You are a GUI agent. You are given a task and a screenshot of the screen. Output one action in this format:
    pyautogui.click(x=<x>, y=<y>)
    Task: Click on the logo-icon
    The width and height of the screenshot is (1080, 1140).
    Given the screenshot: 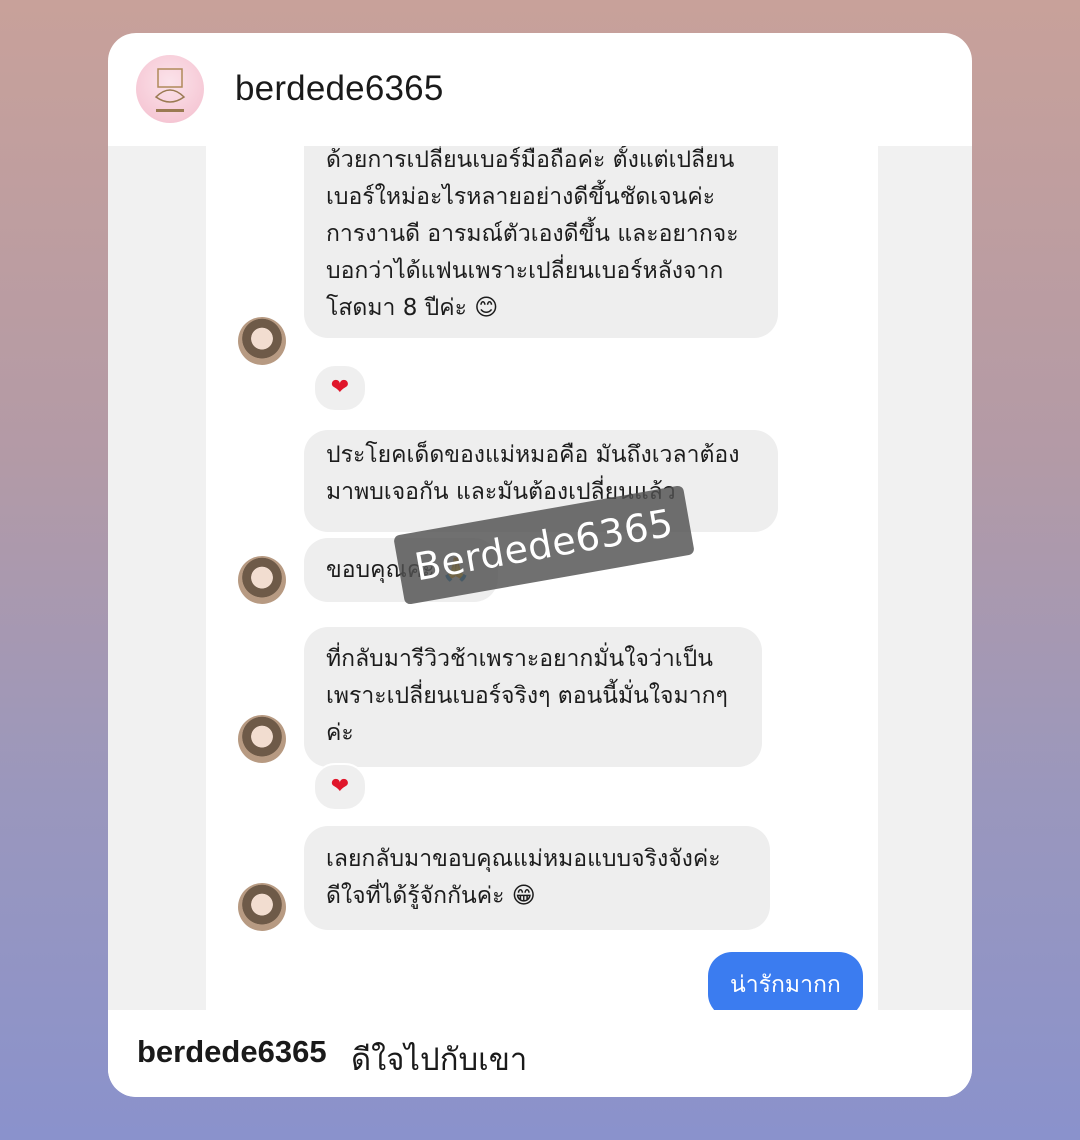 What is the action you would take?
    pyautogui.click(x=170, y=90)
    